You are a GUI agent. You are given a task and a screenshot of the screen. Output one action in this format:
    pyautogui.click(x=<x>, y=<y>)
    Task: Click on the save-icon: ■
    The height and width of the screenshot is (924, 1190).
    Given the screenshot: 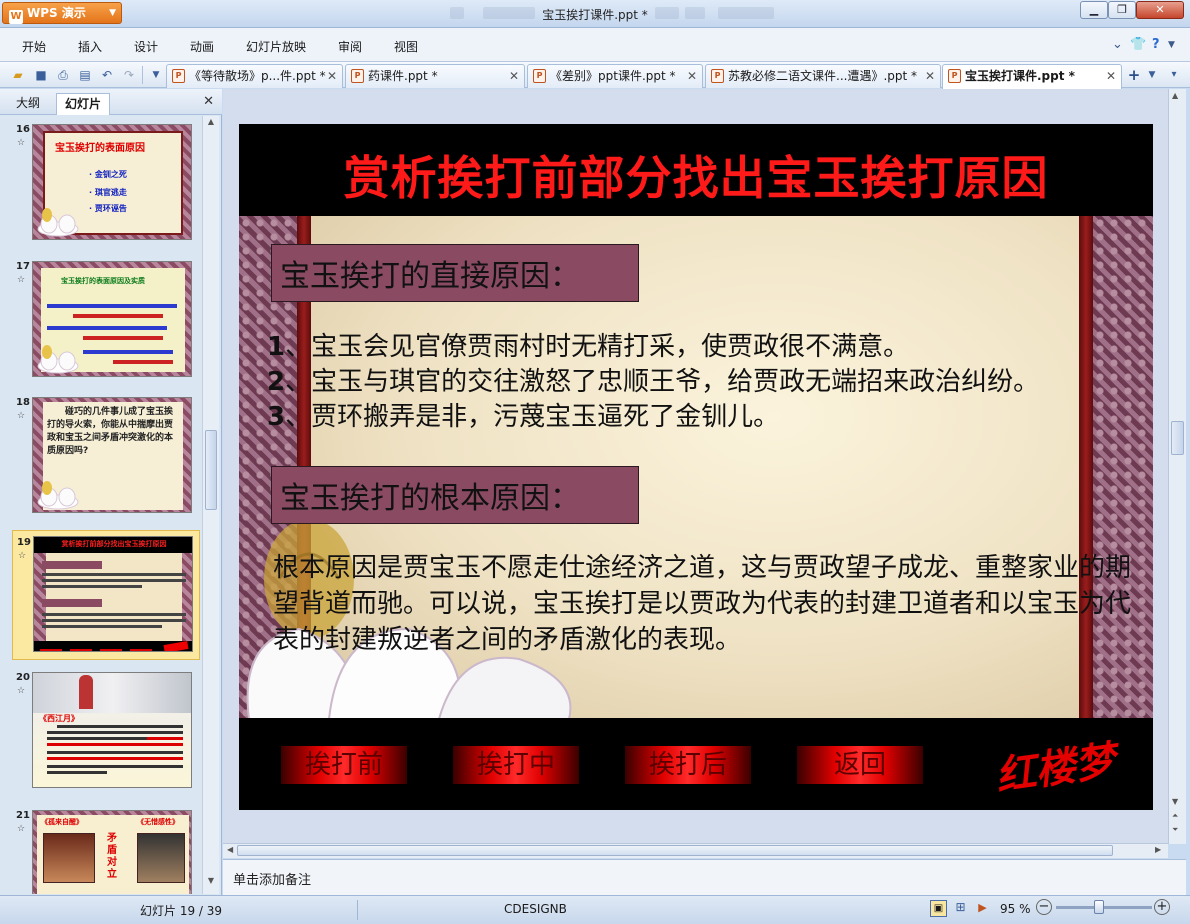 What is the action you would take?
    pyautogui.click(x=41, y=75)
    